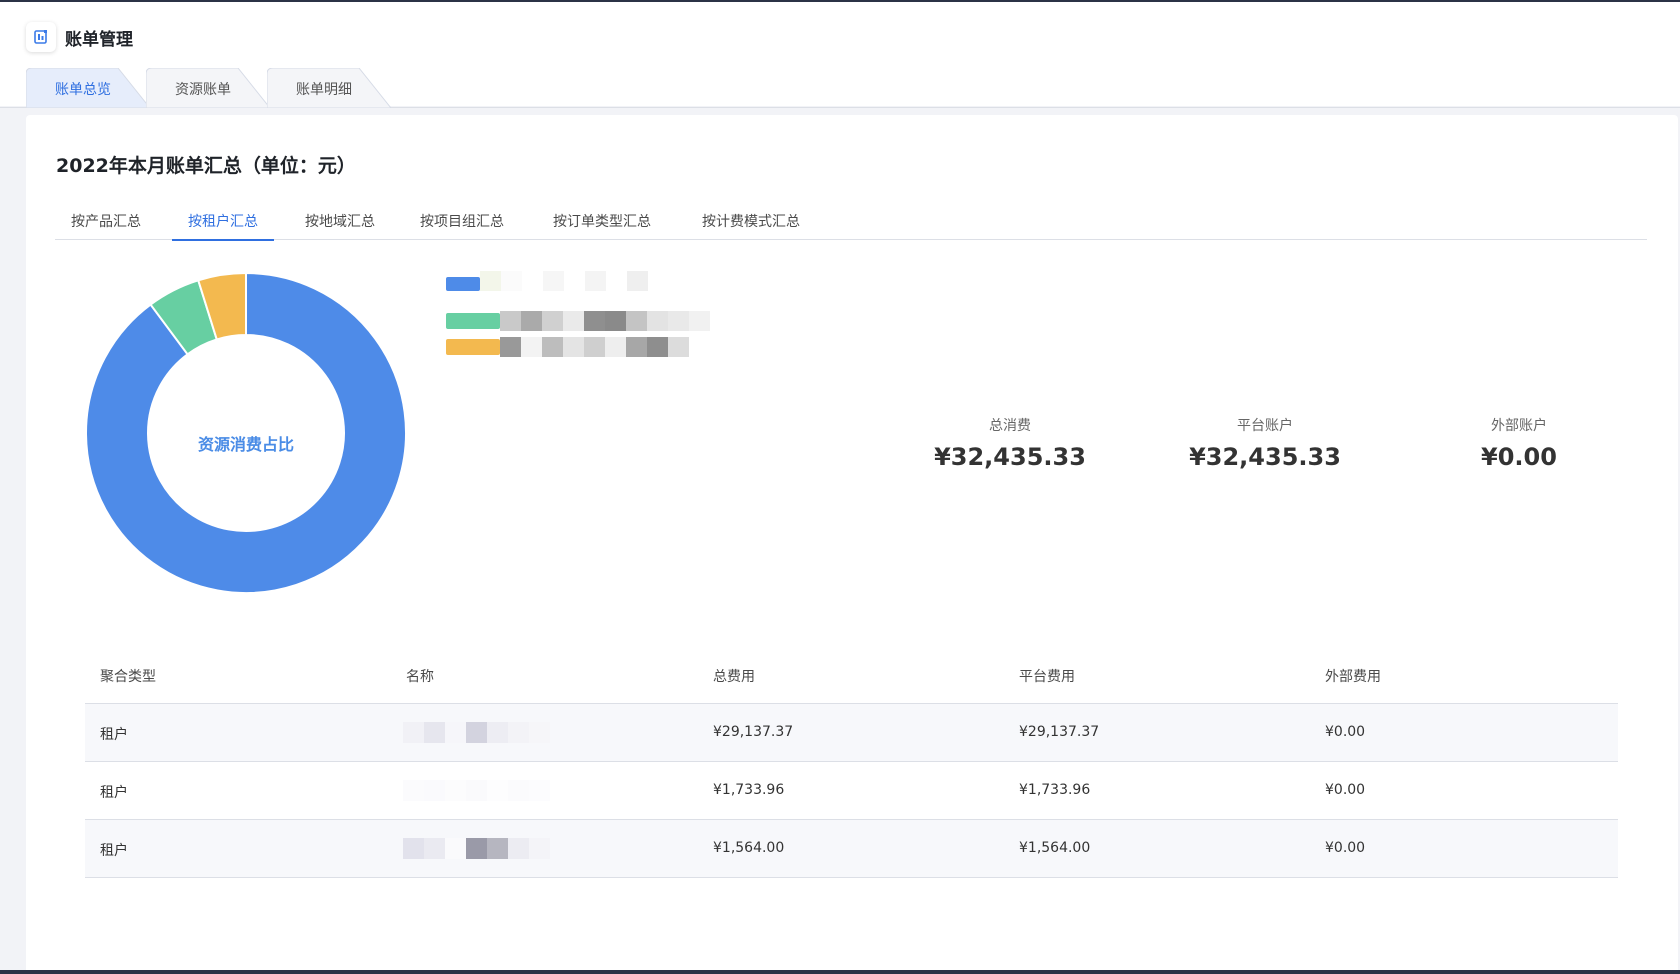 The image size is (1680, 974). What do you see at coordinates (1059, 732) in the screenshot?
I see `cell-platform-cost: ¥29,137.37` at bounding box center [1059, 732].